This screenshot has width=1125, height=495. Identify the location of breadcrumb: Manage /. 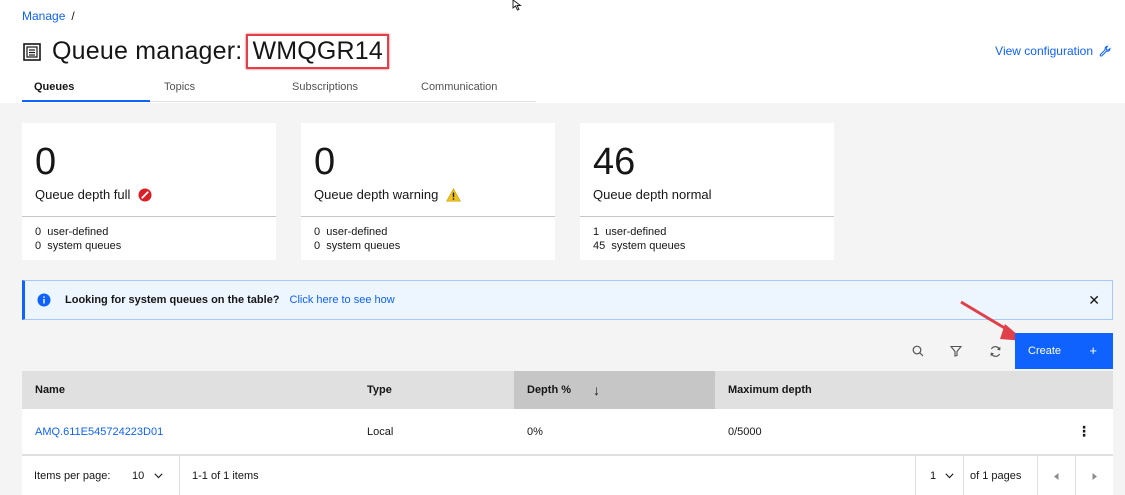
(48, 16).